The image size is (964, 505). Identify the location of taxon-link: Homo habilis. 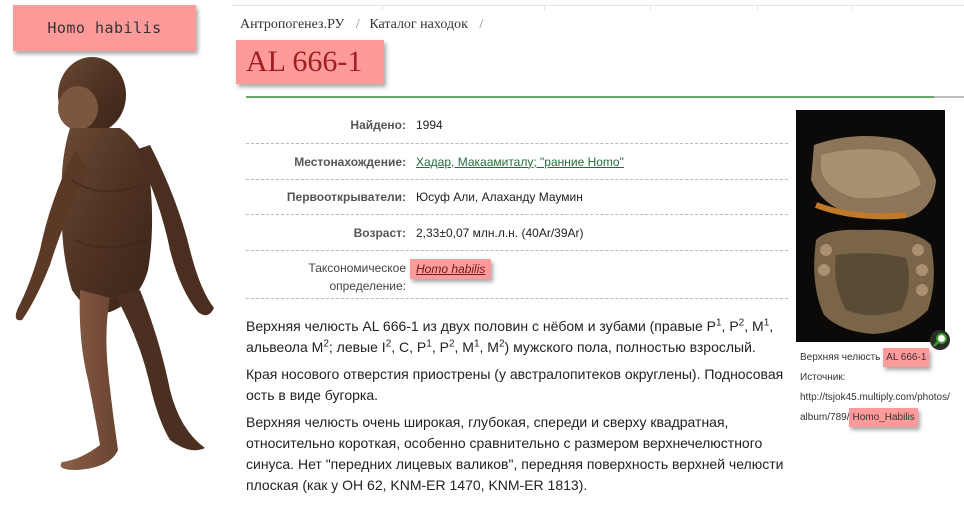
(451, 269).